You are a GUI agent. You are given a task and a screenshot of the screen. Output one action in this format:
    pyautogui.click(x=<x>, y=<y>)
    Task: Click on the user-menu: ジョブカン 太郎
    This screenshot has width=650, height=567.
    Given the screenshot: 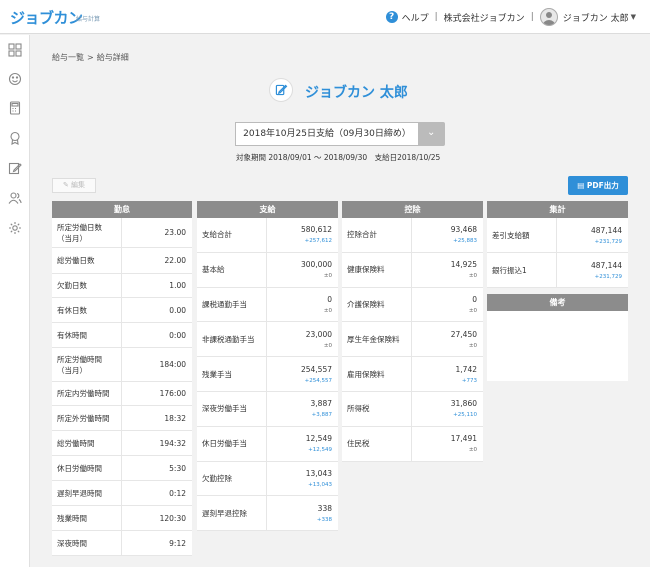 What is the action you would take?
    pyautogui.click(x=596, y=17)
    